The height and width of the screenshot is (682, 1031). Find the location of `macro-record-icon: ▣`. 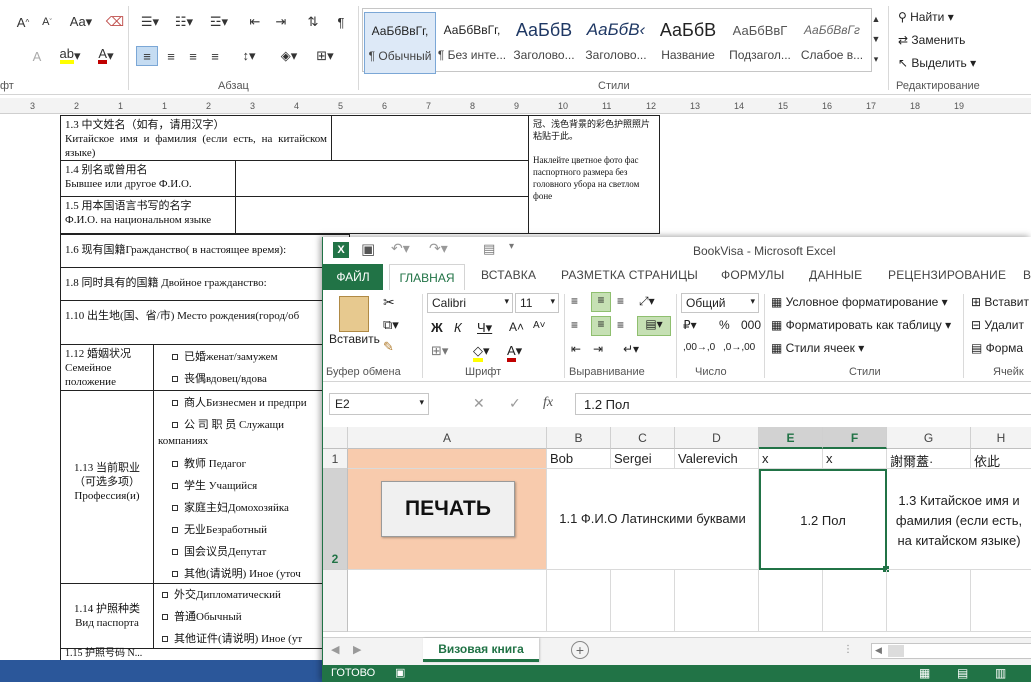

macro-record-icon: ▣ is located at coordinates (400, 672).